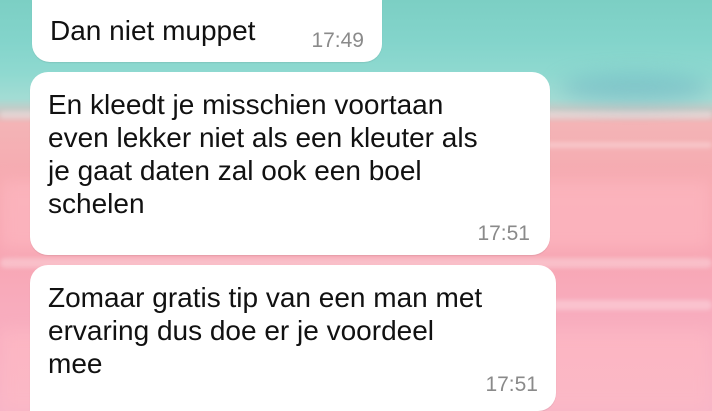 The width and height of the screenshot is (712, 411). I want to click on message-bubble: Dan niet muppet 17:49, so click(207, 31).